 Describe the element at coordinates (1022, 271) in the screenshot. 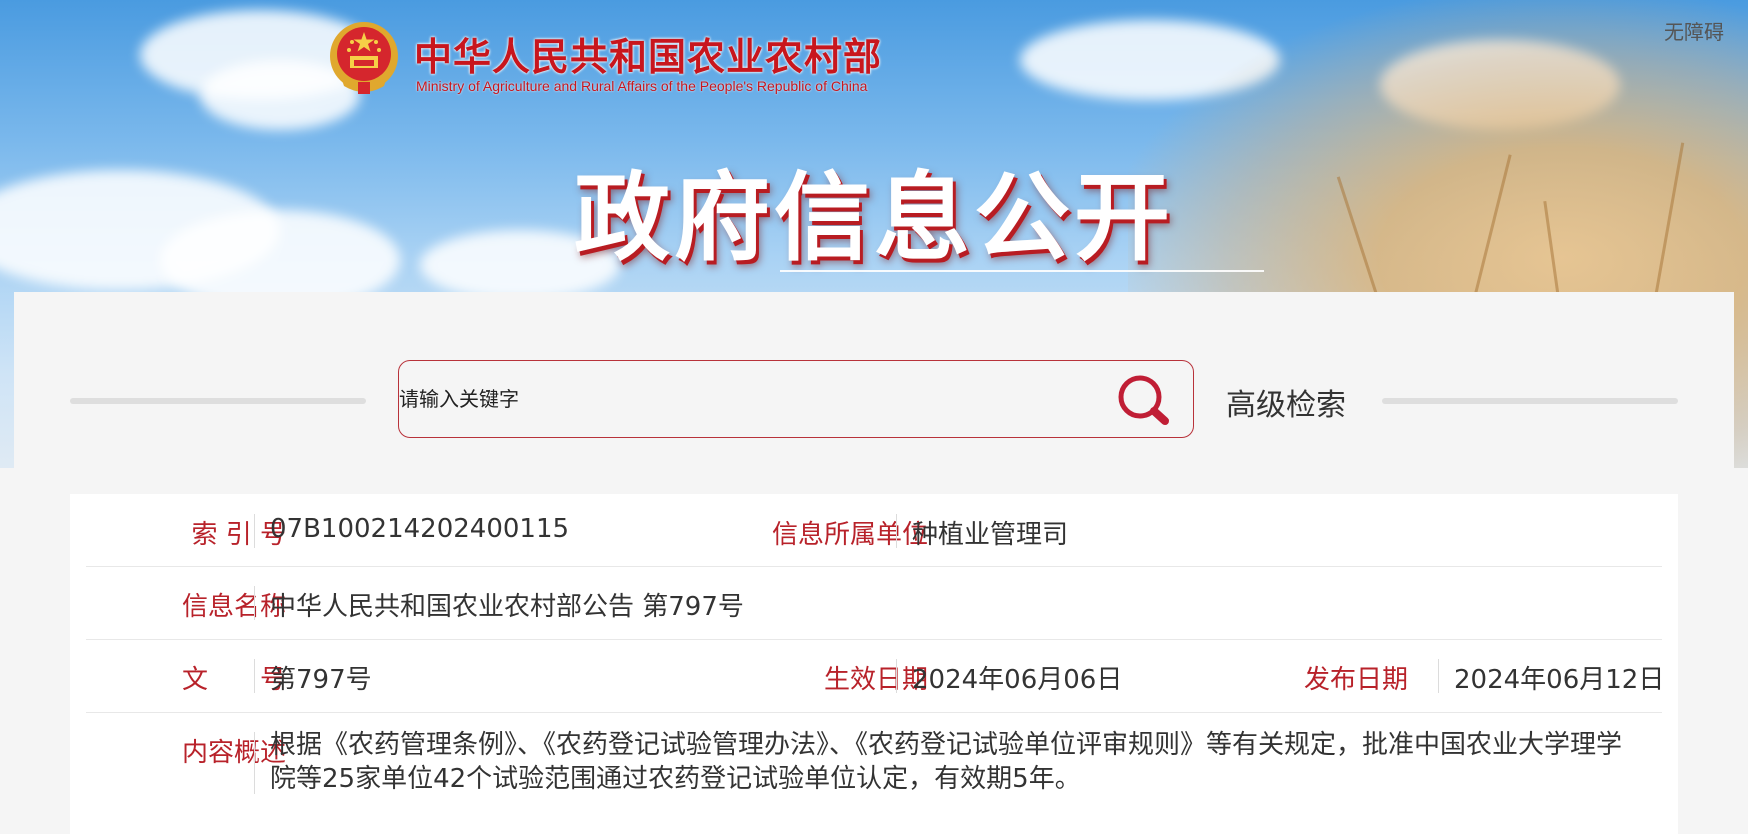

I see `title-underline` at that location.